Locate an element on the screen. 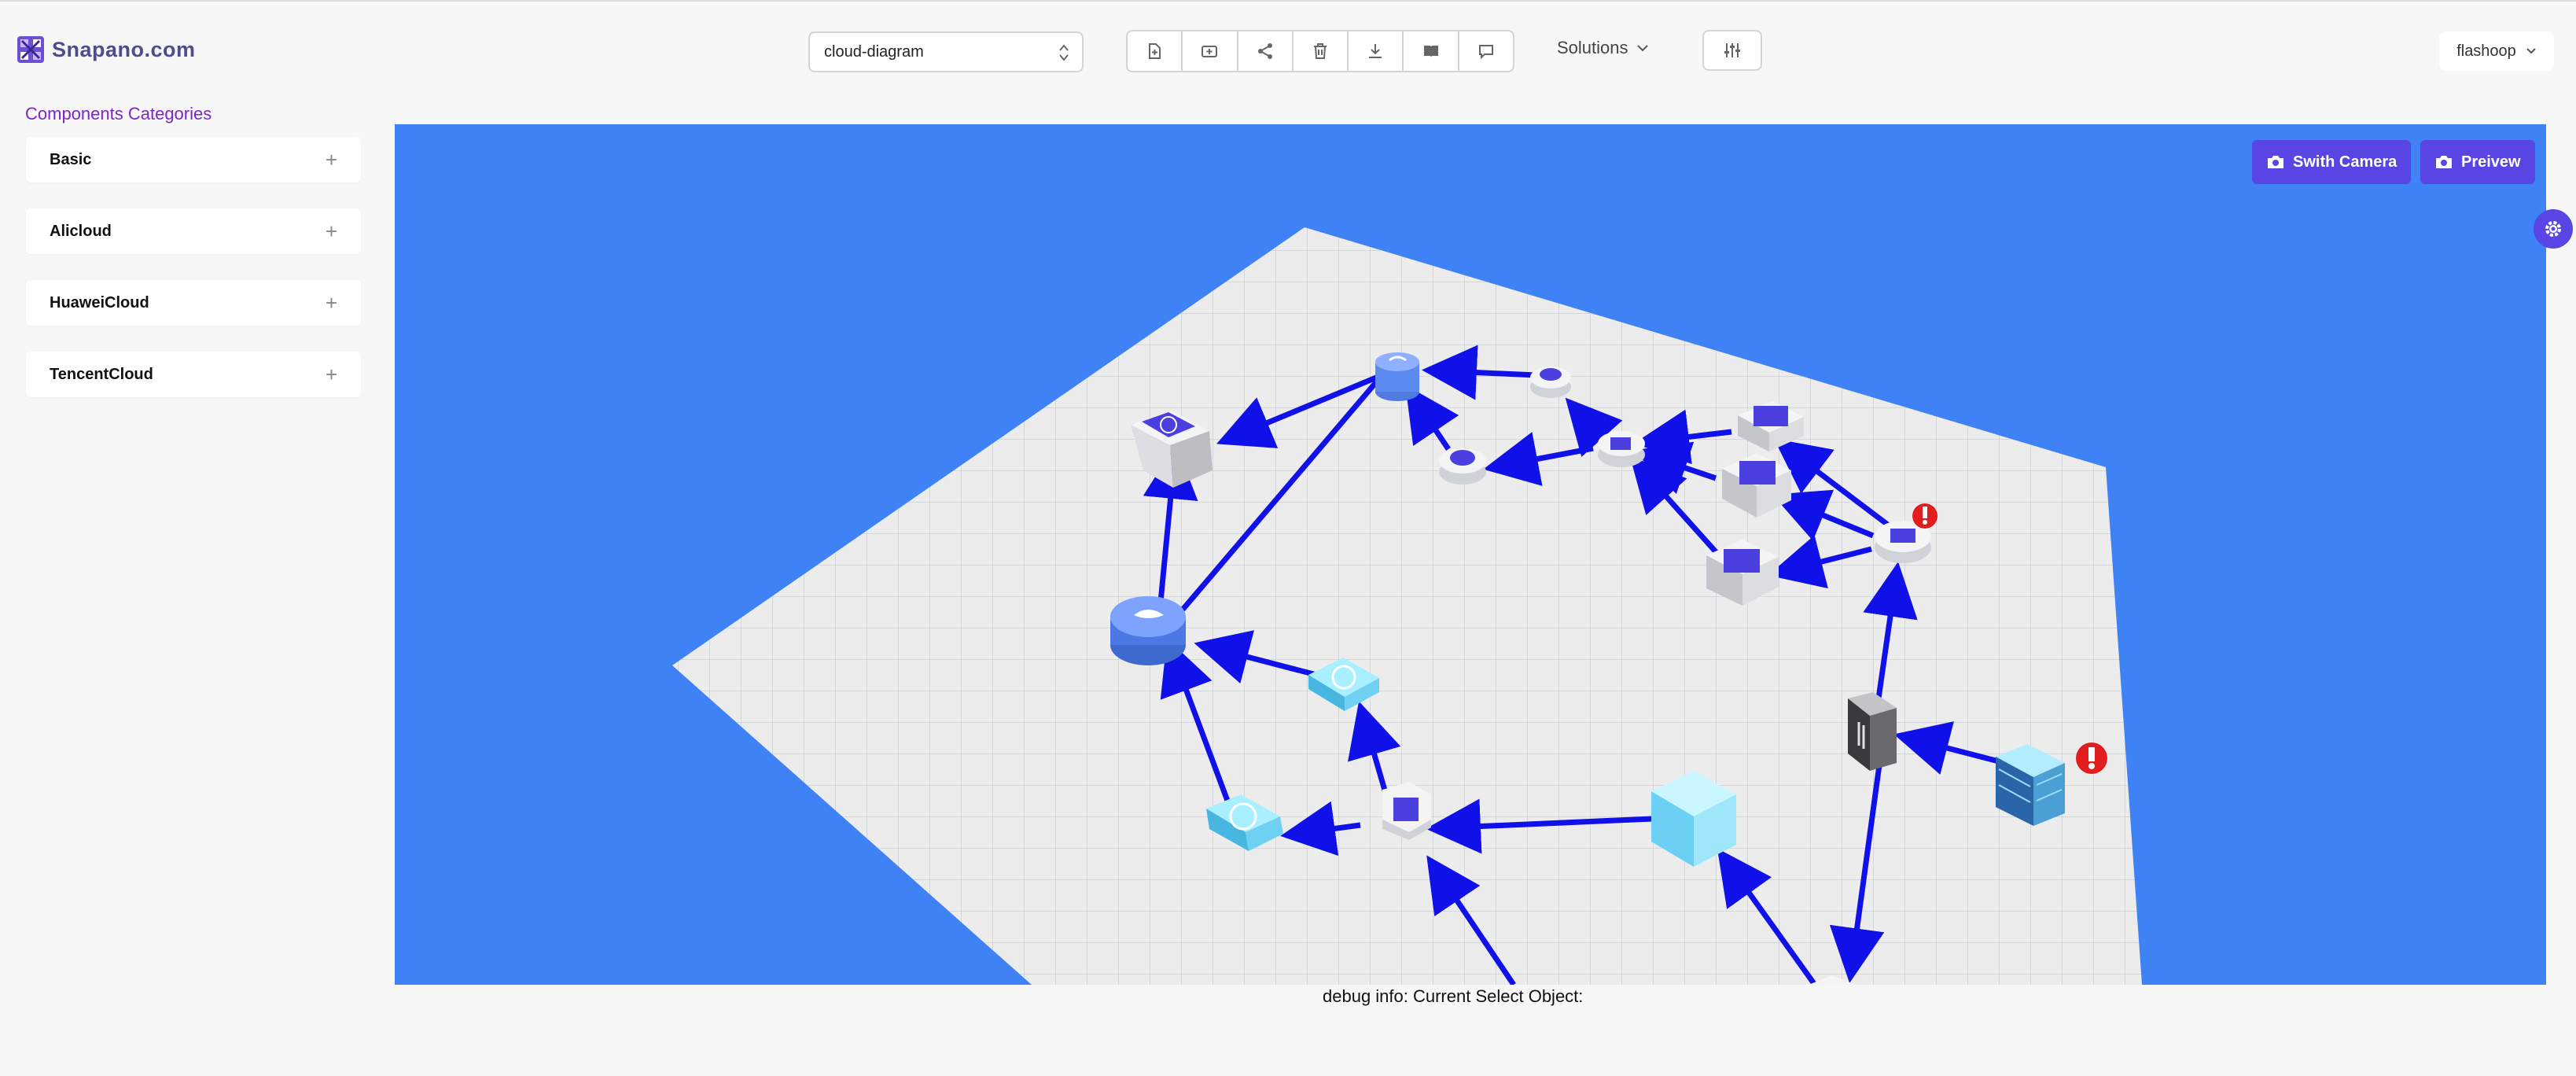  diagram-select: cloud-diagram is located at coordinates (946, 52).